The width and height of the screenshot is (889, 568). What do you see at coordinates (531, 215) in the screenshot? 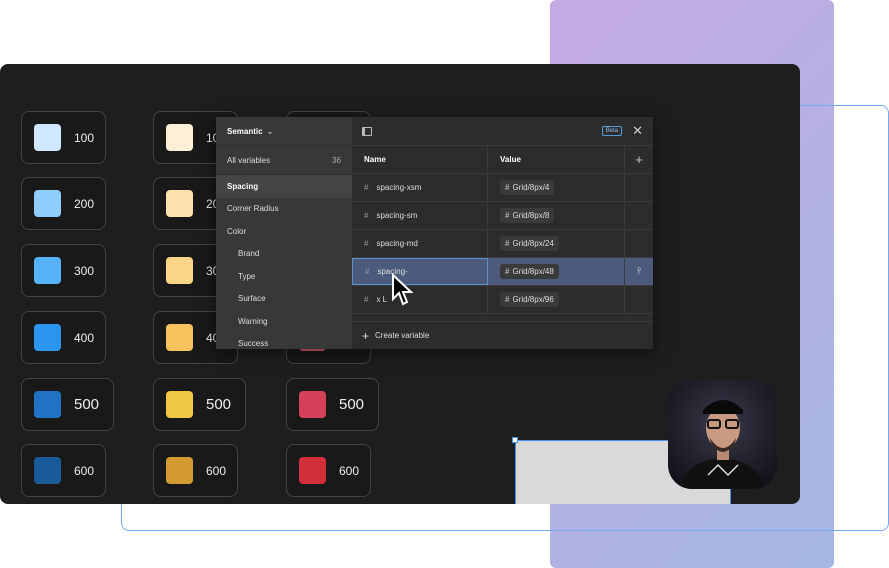
I see `variable-value: Grid/8px/8` at bounding box center [531, 215].